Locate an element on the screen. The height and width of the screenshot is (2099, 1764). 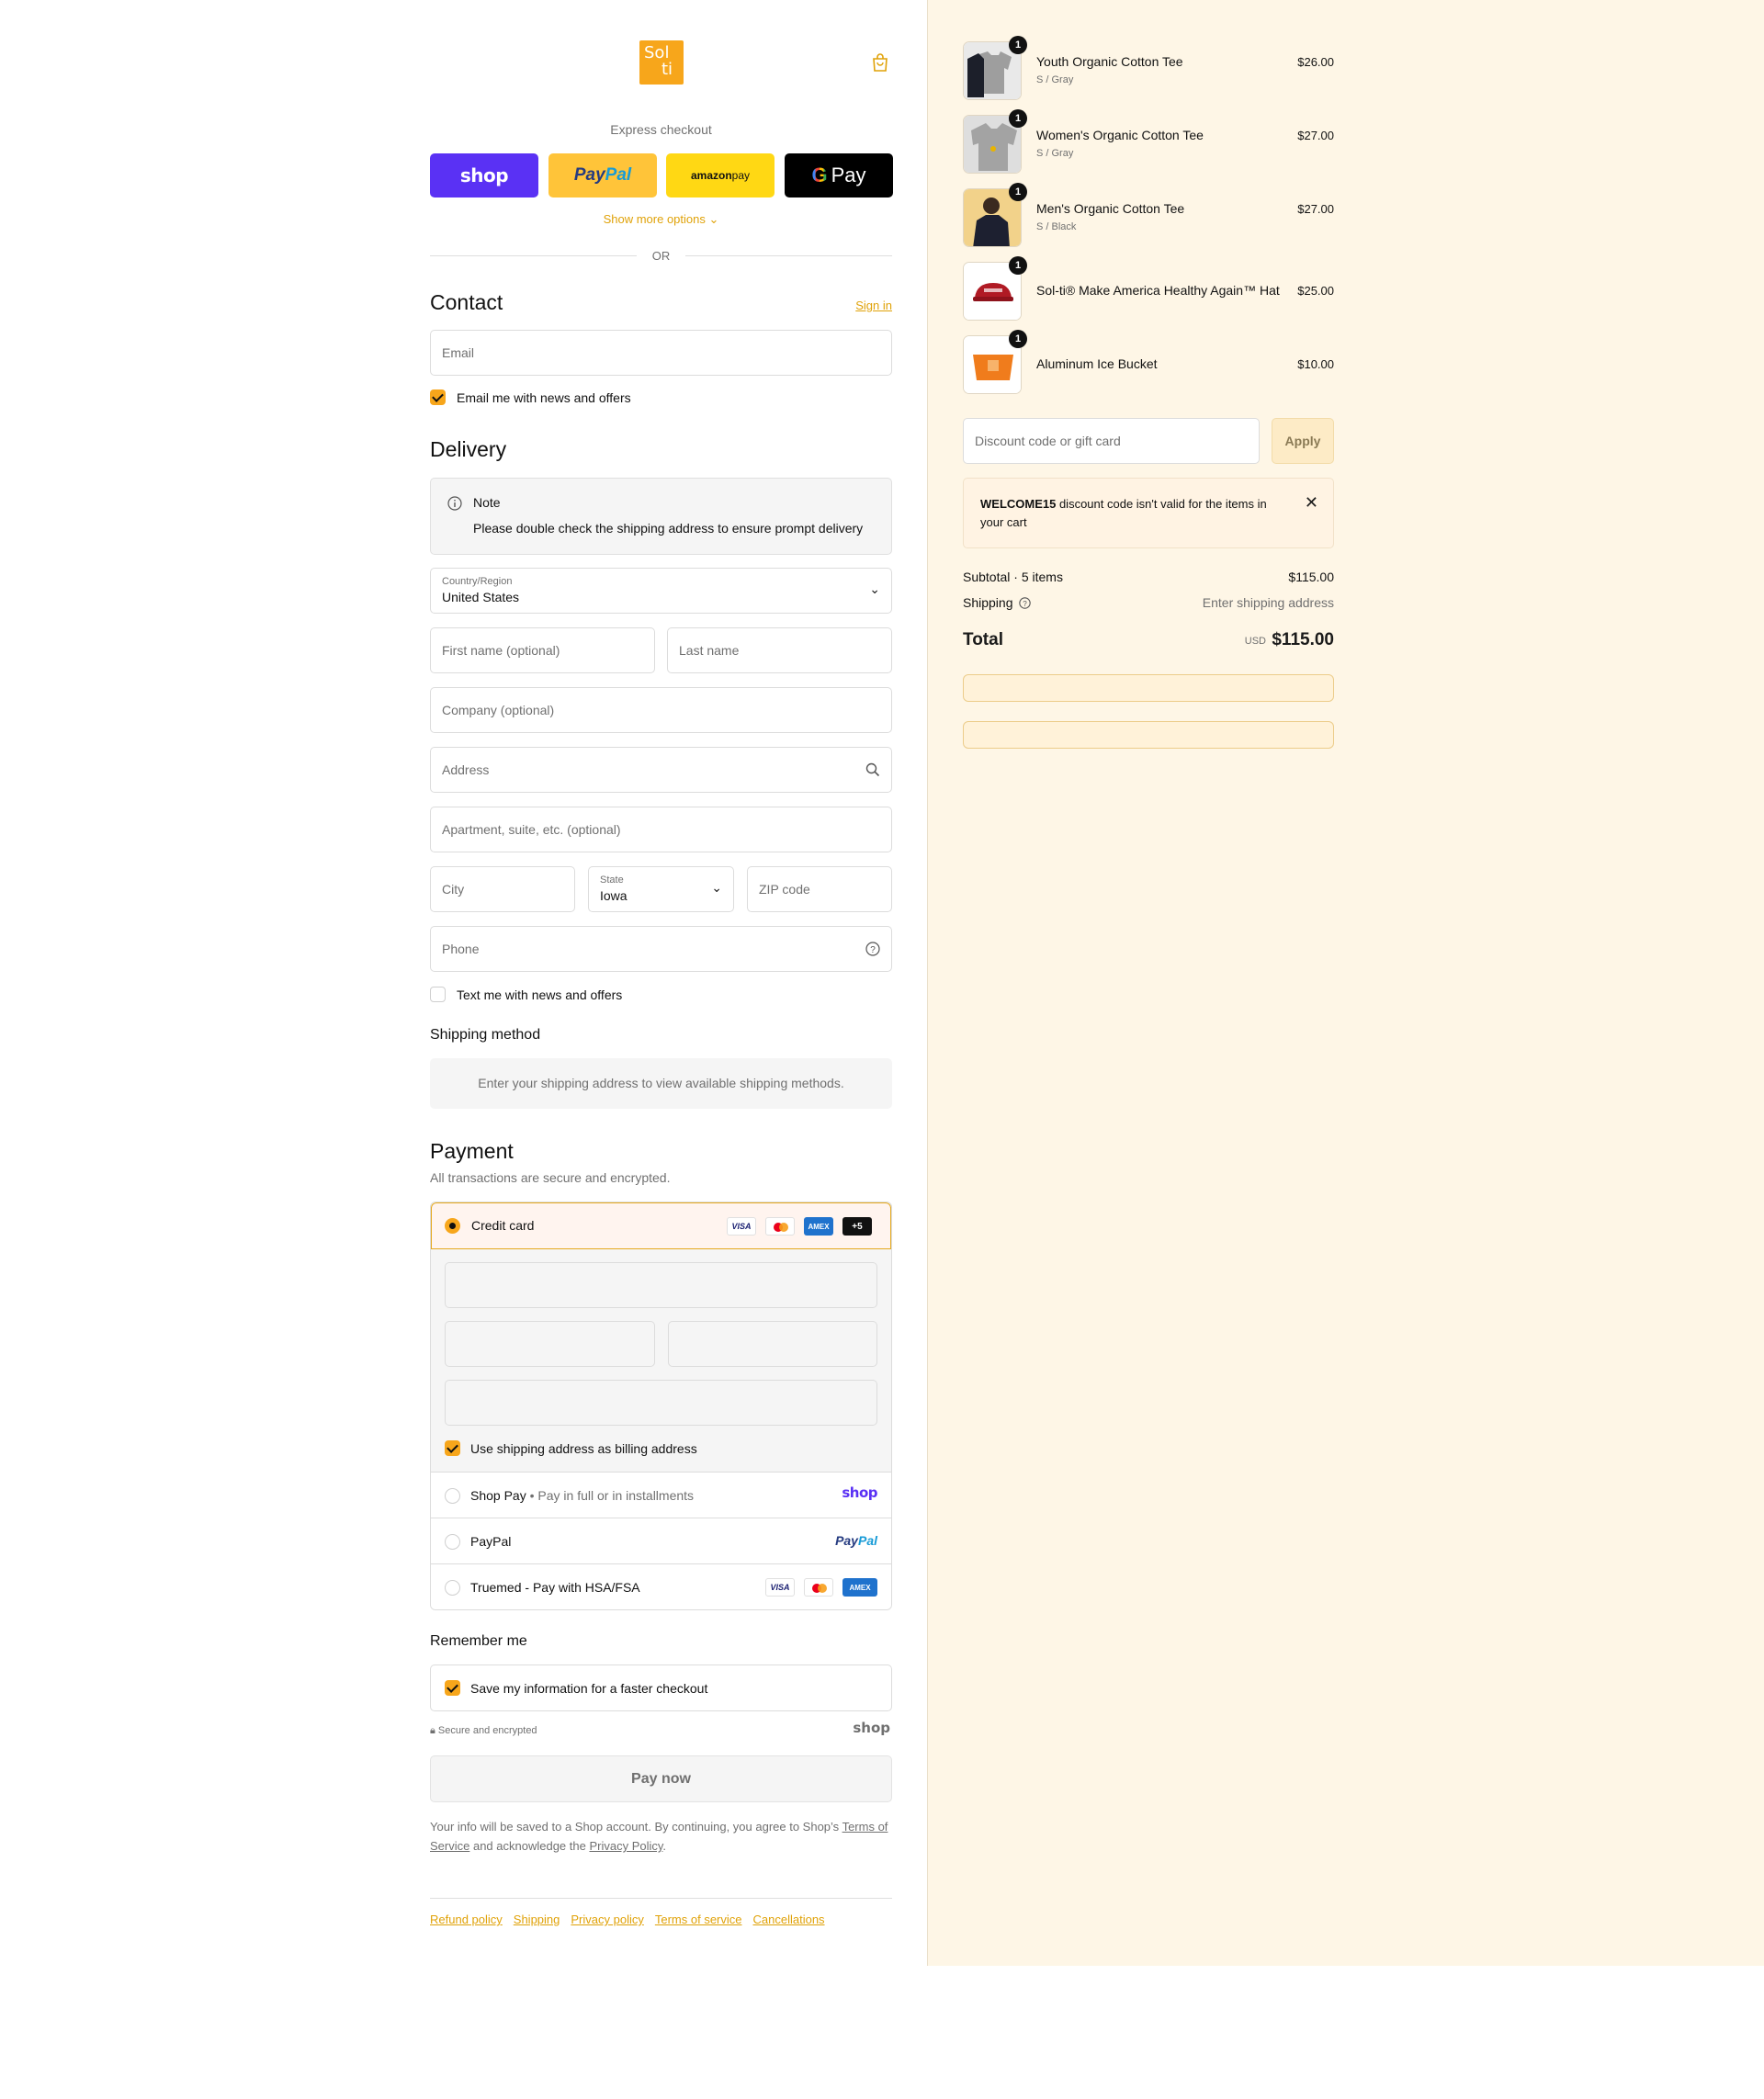
email-field: Email is located at coordinates (661, 353).